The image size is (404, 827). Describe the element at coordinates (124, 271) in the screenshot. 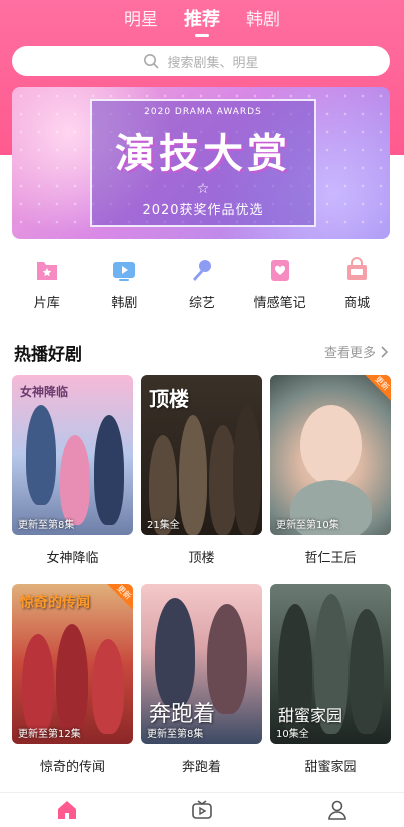

I see `play-screen-icon` at that location.